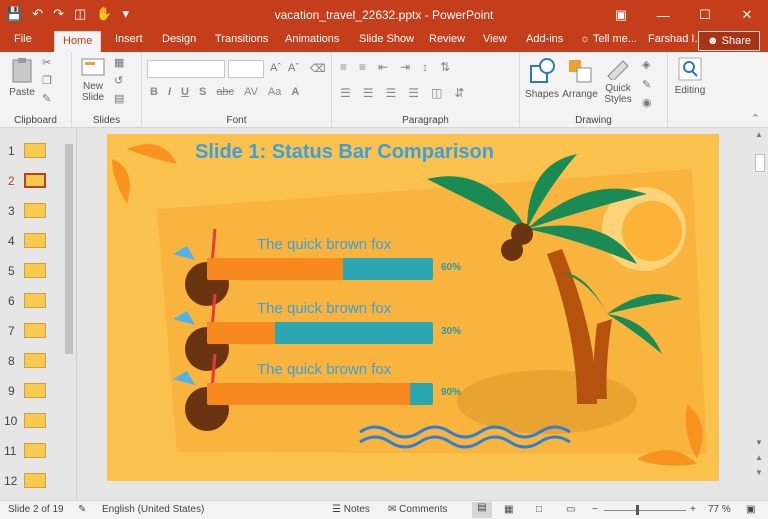 This screenshot has height=519, width=768. I want to click on next-slide-icon: ▼, so click(759, 472).